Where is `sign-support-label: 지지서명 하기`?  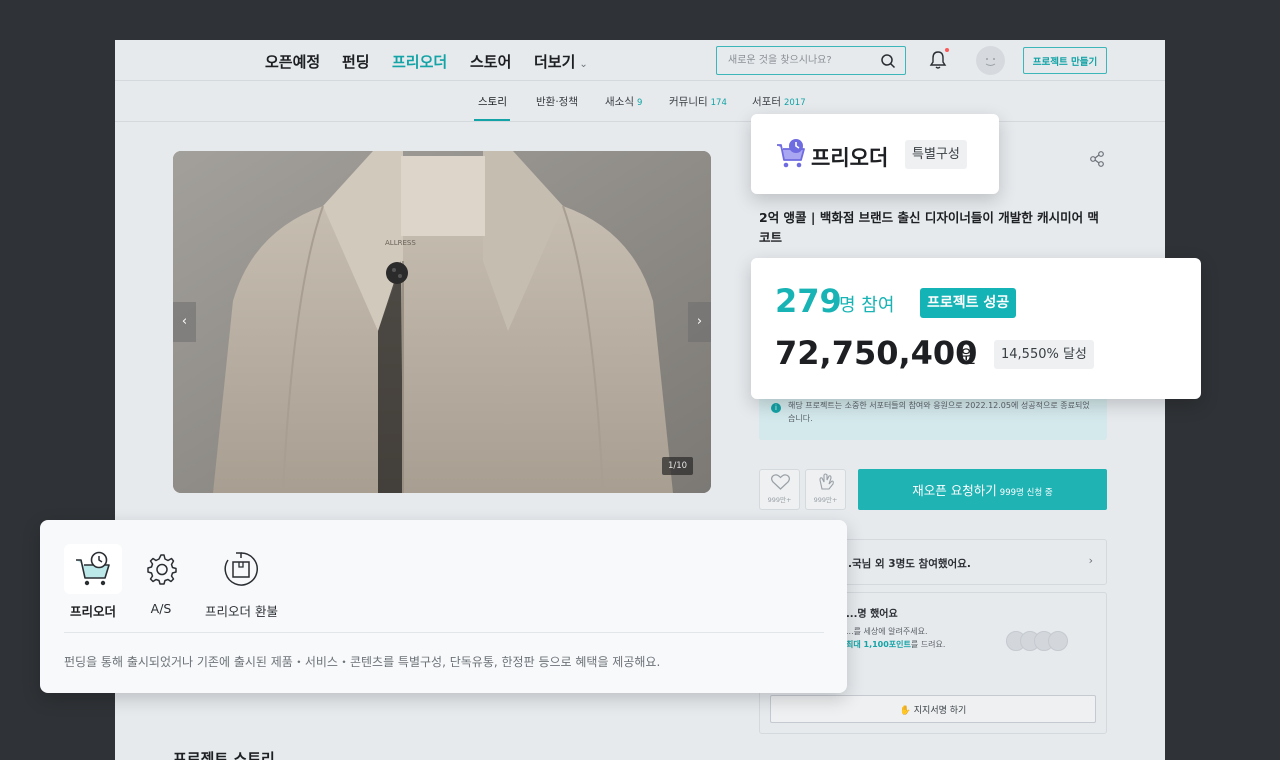
sign-support-label: 지지서명 하기 is located at coordinates (940, 710).